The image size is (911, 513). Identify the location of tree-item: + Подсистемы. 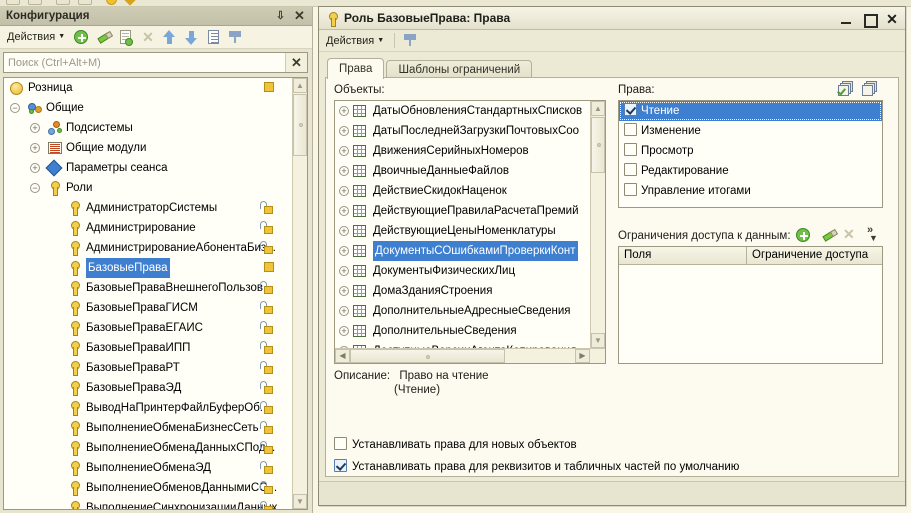
(148, 128).